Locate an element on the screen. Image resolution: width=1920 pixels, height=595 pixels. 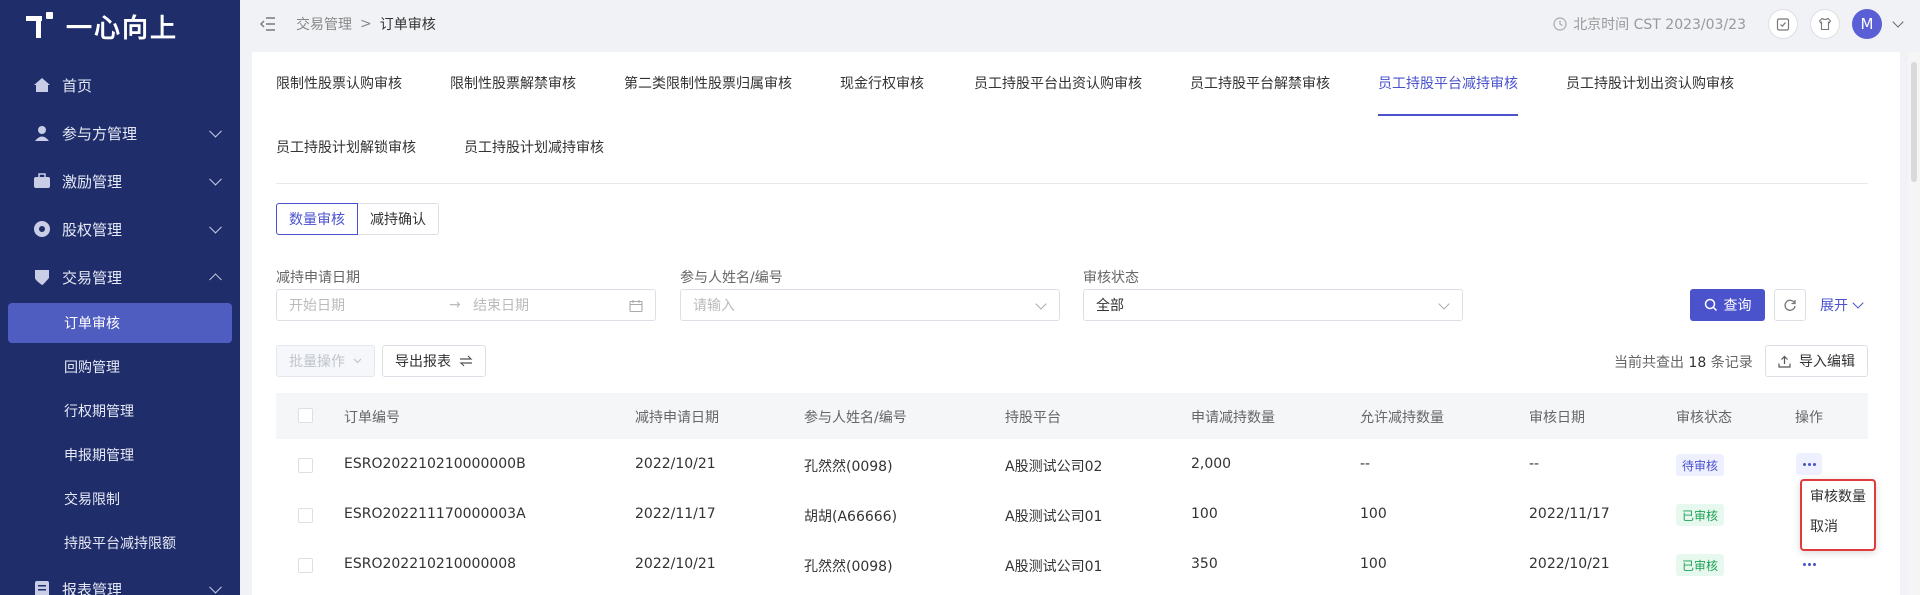
calendar-icon is located at coordinates (636, 306).